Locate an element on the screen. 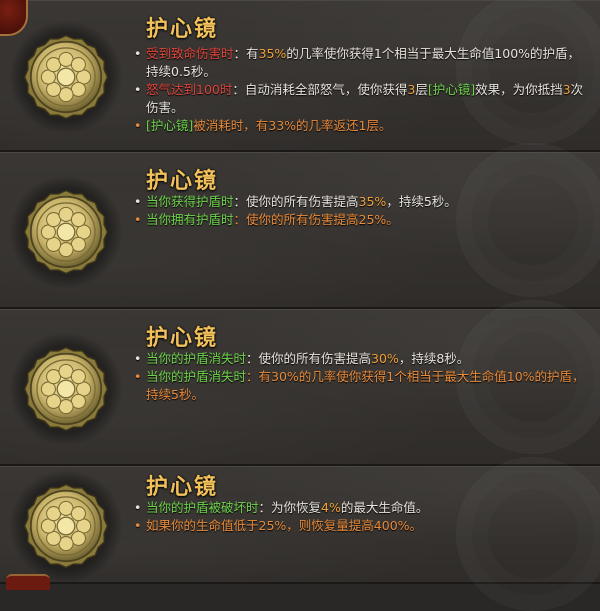 Image resolution: width=600 pixels, height=611 pixels. text-segment: 被消耗时，有33%的几率返还1层。 is located at coordinates (292, 125).